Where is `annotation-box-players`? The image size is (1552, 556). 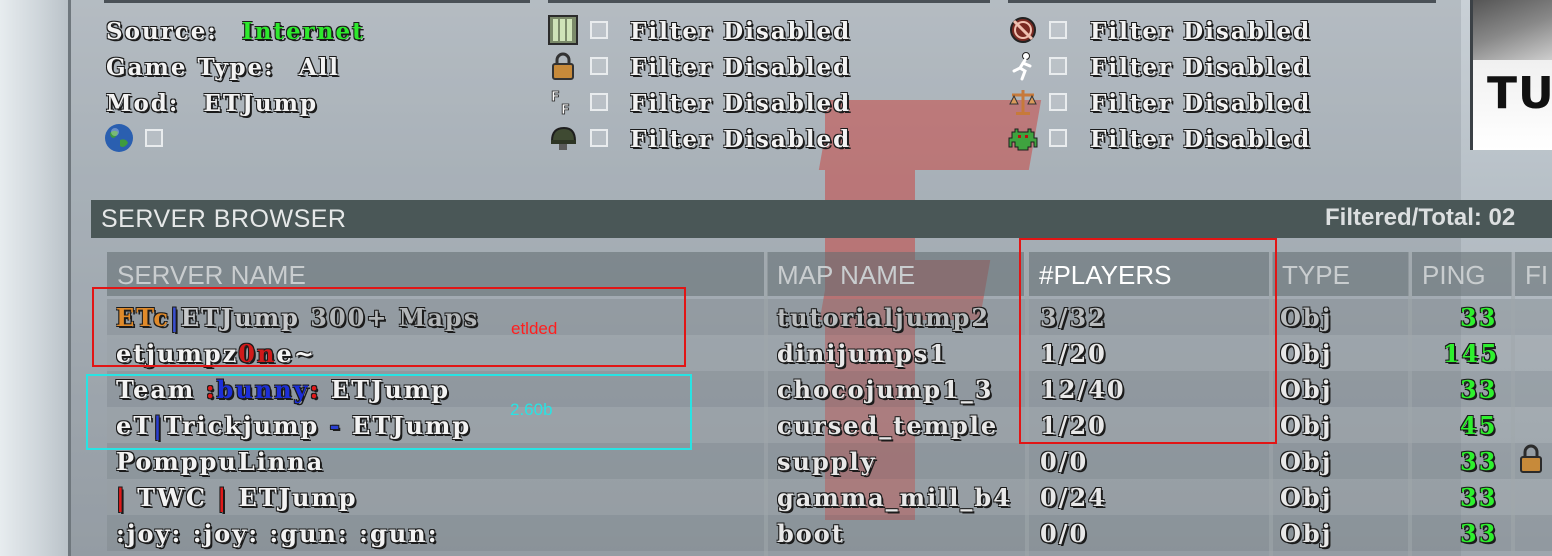
annotation-box-players is located at coordinates (1148, 341).